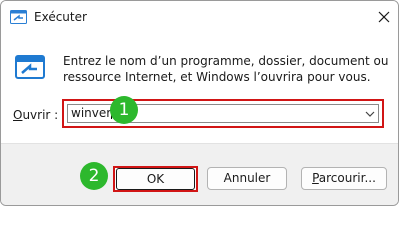  I want to click on run-app-icon, so click(19, 17).